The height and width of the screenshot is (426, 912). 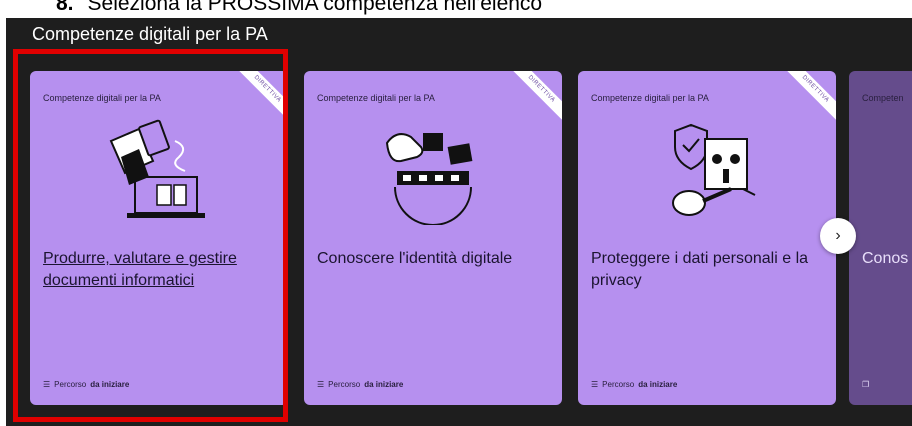 I want to click on card-title: Conos trasfor, so click(x=887, y=259).